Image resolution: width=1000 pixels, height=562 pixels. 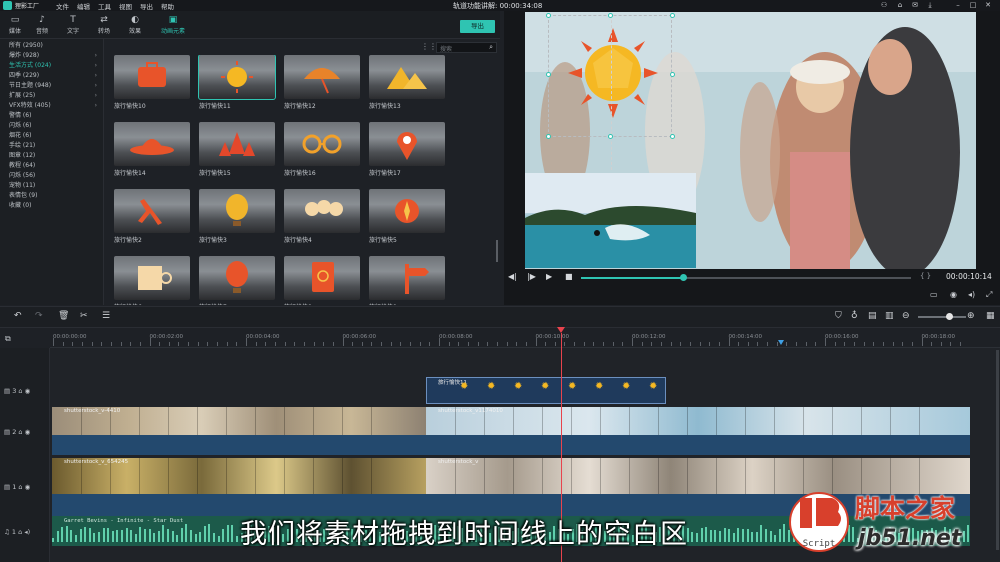 What do you see at coordinates (39, 316) in the screenshot?
I see `redo-icon: ↷` at bounding box center [39, 316].